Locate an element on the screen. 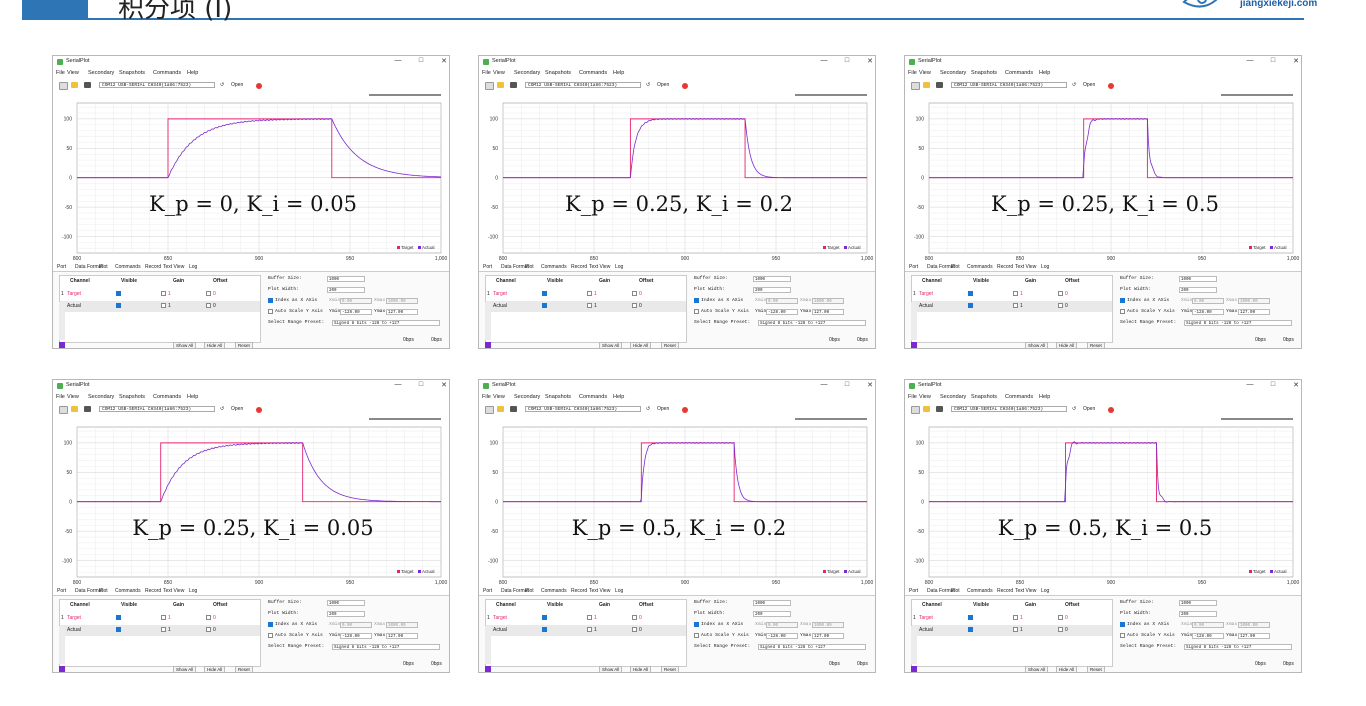 This screenshot has width=1366, height=706. index-x-checkbox is located at coordinates (1122, 624).